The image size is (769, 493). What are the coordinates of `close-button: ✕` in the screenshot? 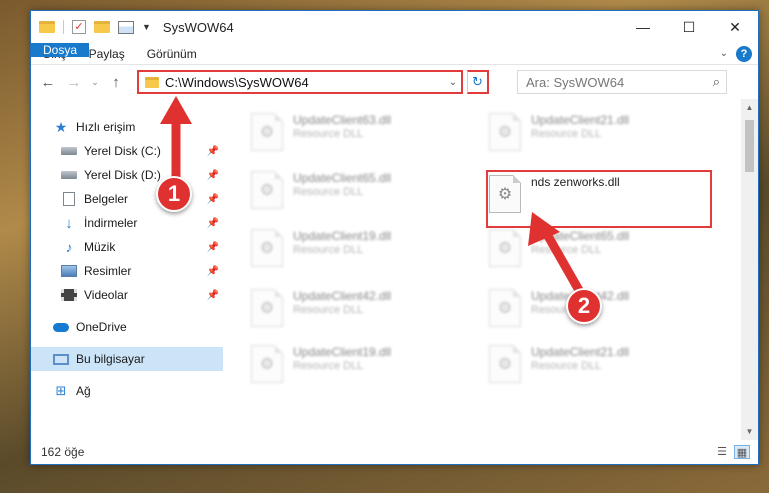 It's located at (735, 27).